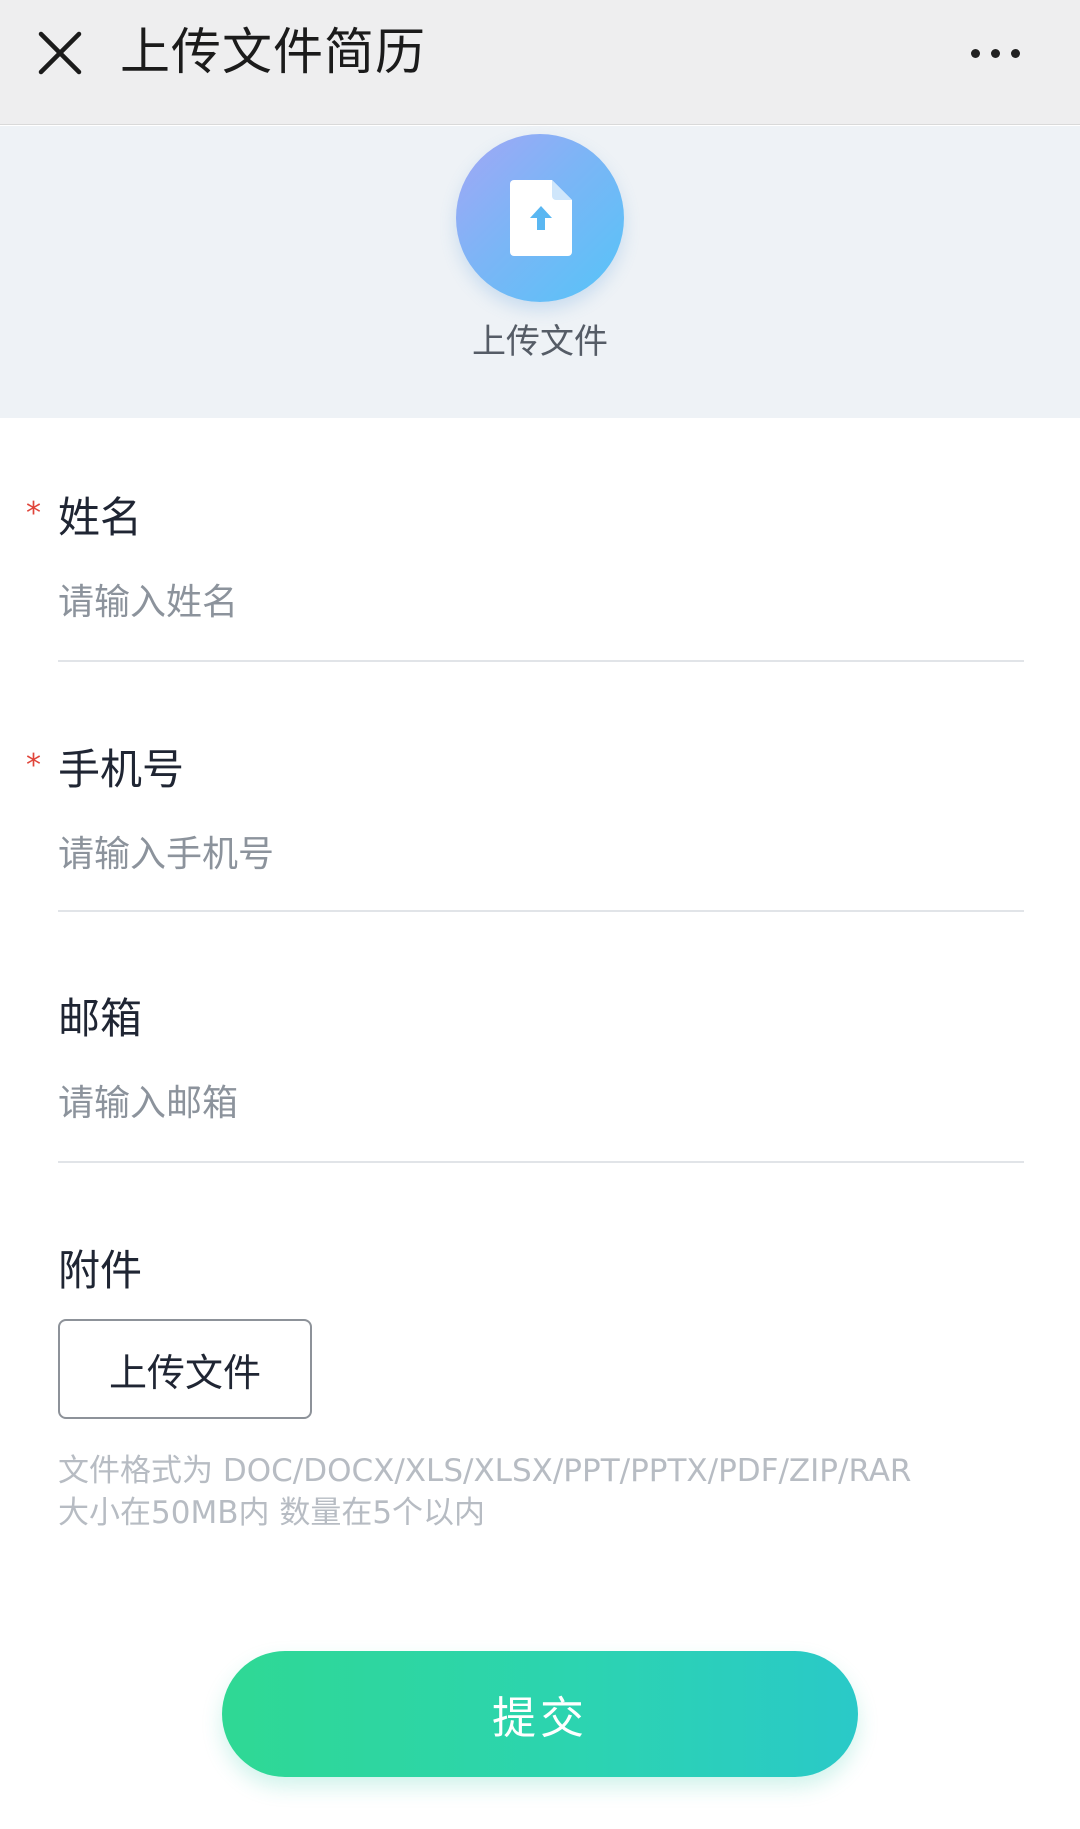  What do you see at coordinates (540, 62) in the screenshot?
I see `top-nav-bar: 上传文件简历` at bounding box center [540, 62].